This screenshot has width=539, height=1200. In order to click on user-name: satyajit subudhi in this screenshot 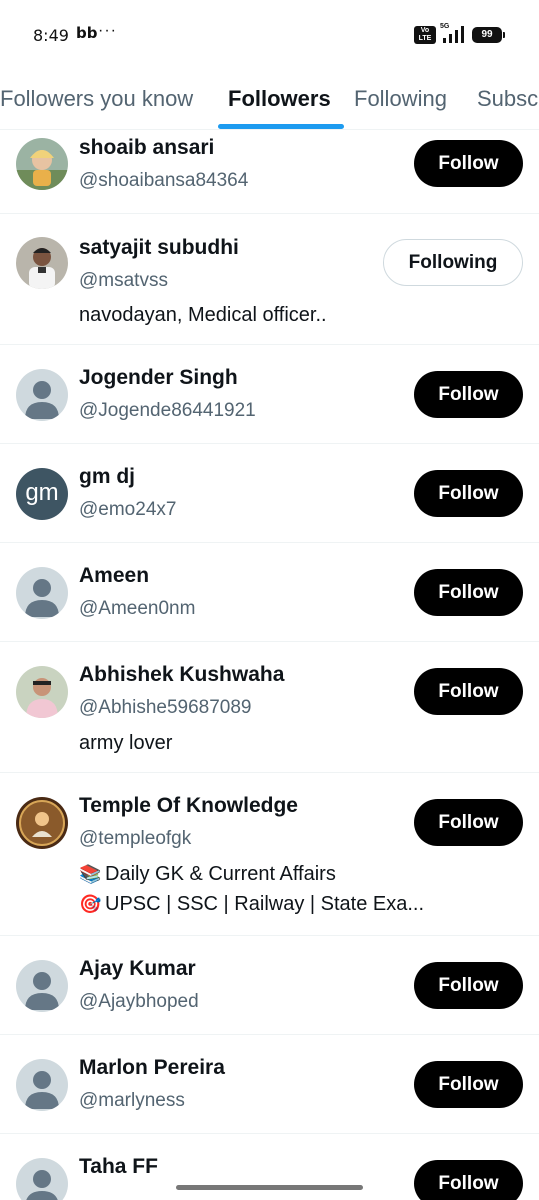, I will do `click(159, 247)`.